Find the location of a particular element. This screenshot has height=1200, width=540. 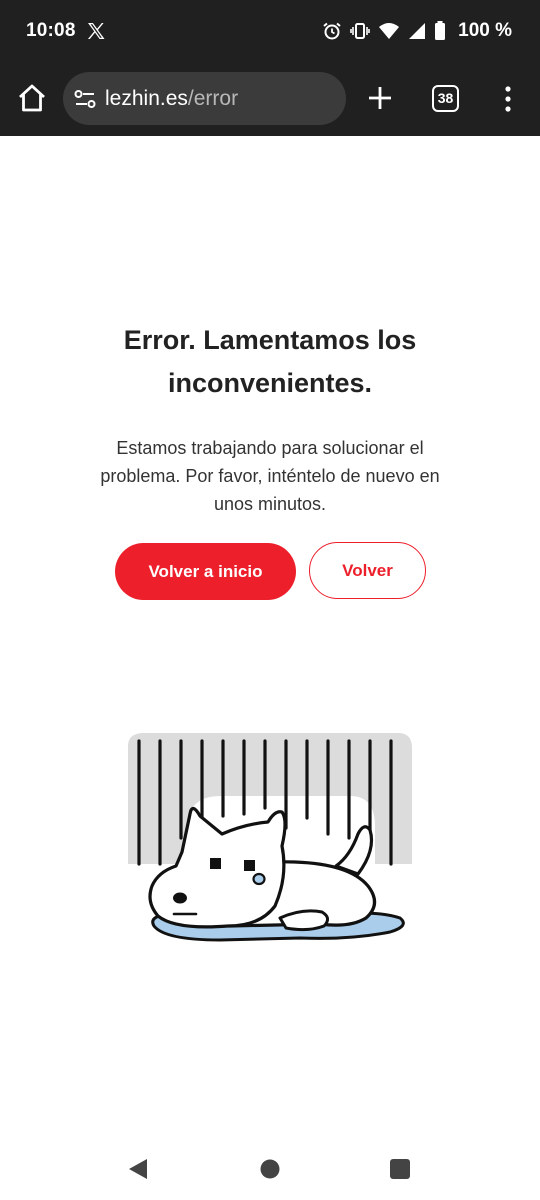

more-vert-icon is located at coordinates (508, 99).